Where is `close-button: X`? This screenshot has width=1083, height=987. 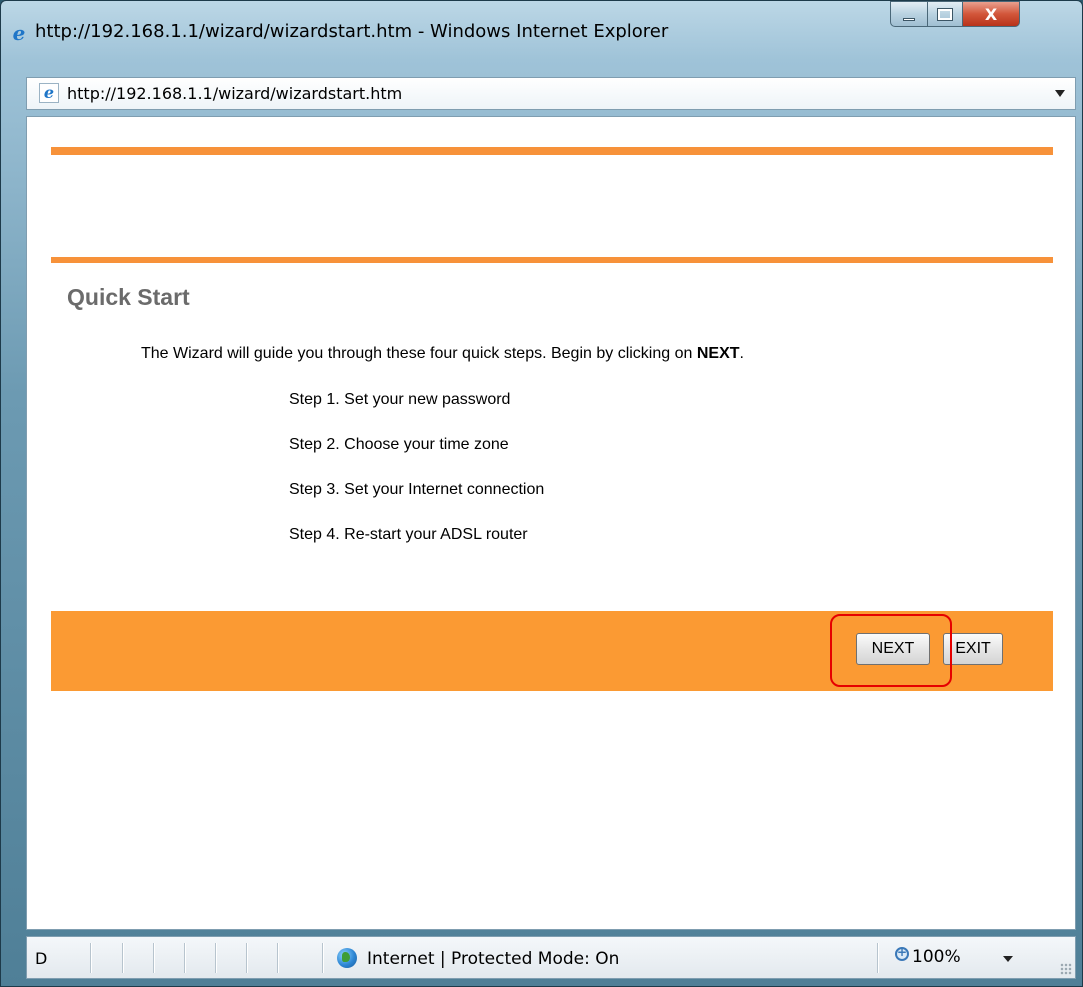
close-button: X is located at coordinates (991, 14).